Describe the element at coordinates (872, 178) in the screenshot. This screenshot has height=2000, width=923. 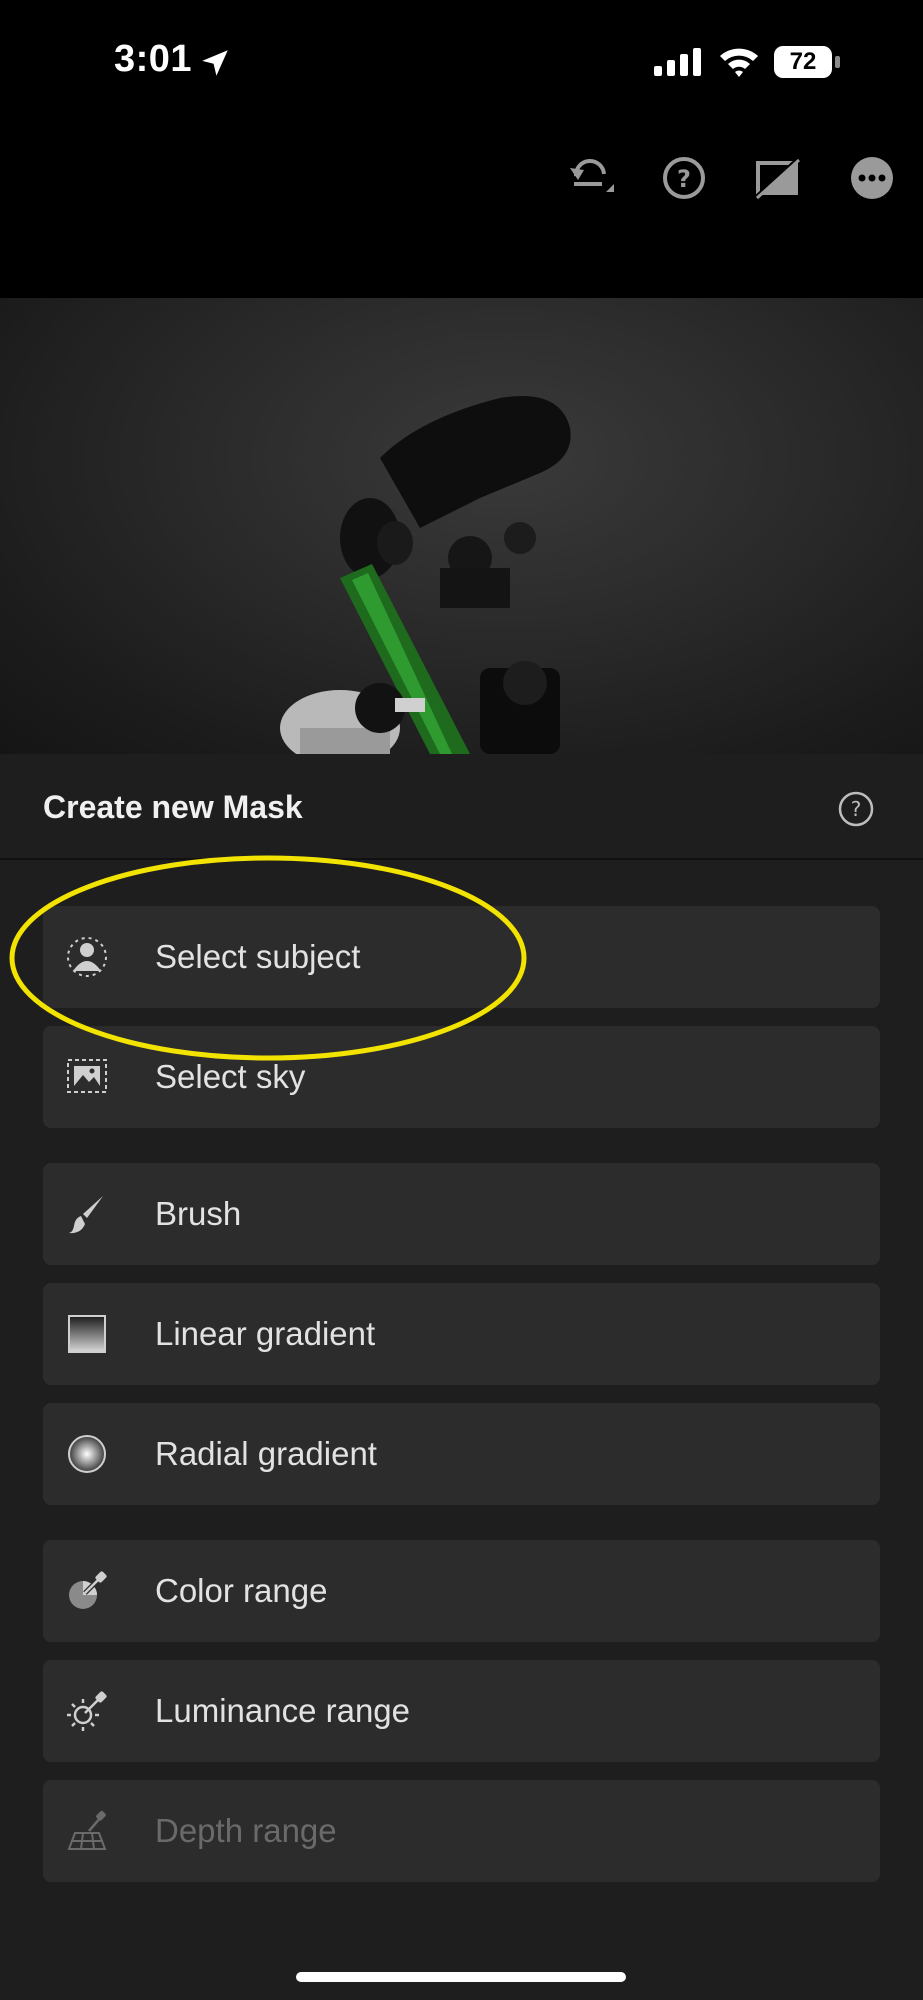
I see `more-options-icon` at that location.